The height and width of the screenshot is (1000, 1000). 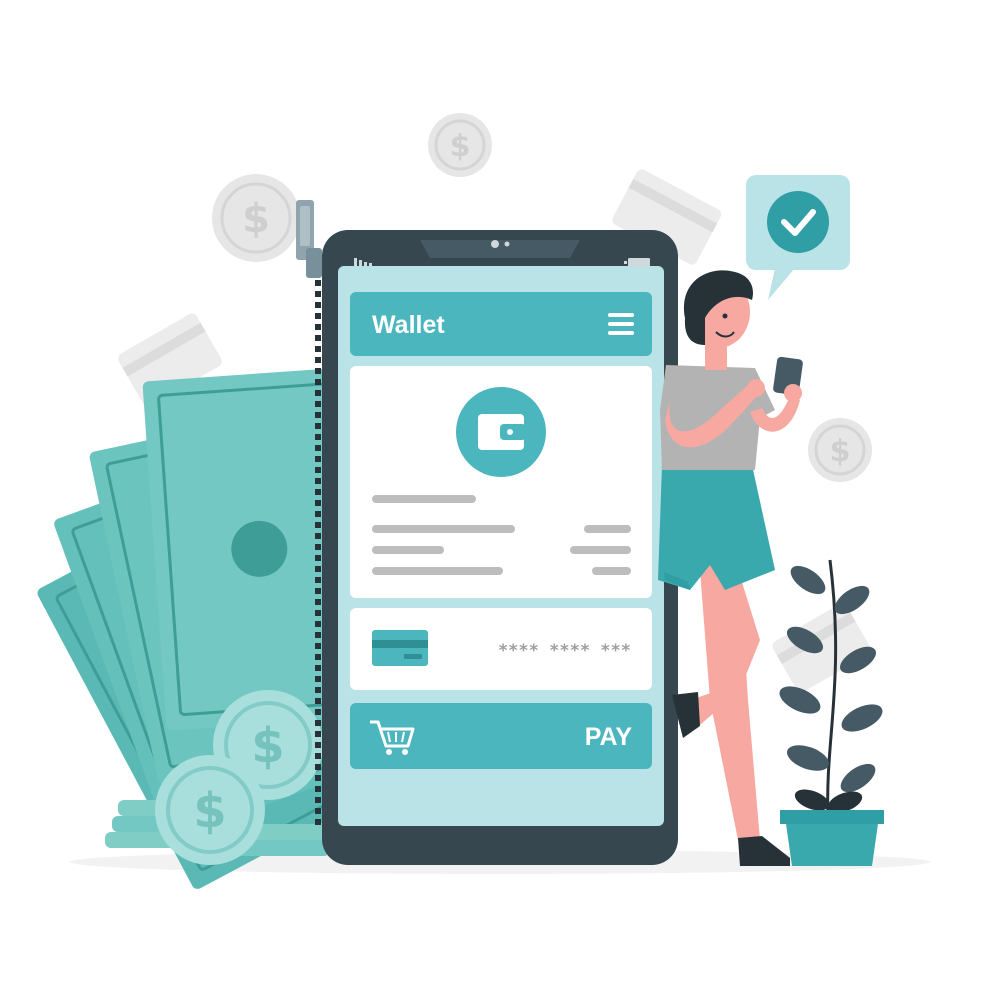 I want to click on card-number-masked: **** **** ***, so click(x=564, y=651).